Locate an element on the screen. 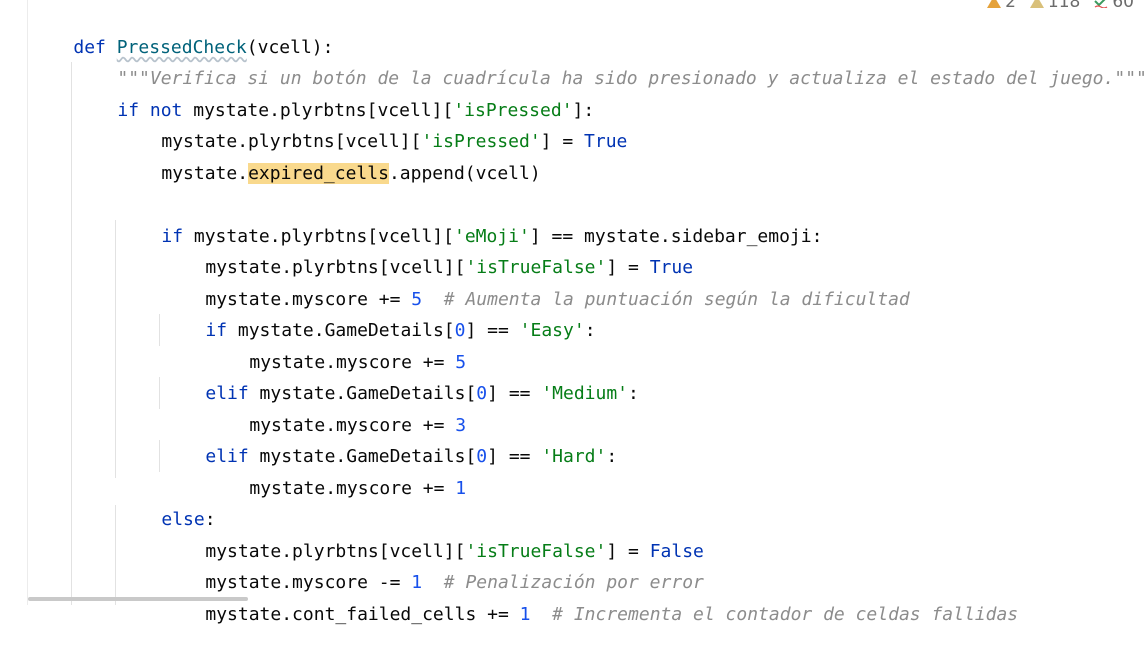 Image resolution: width=1144 pixels, height=661 pixels. highlighted-identifier: expired_cells is located at coordinates (318, 173).